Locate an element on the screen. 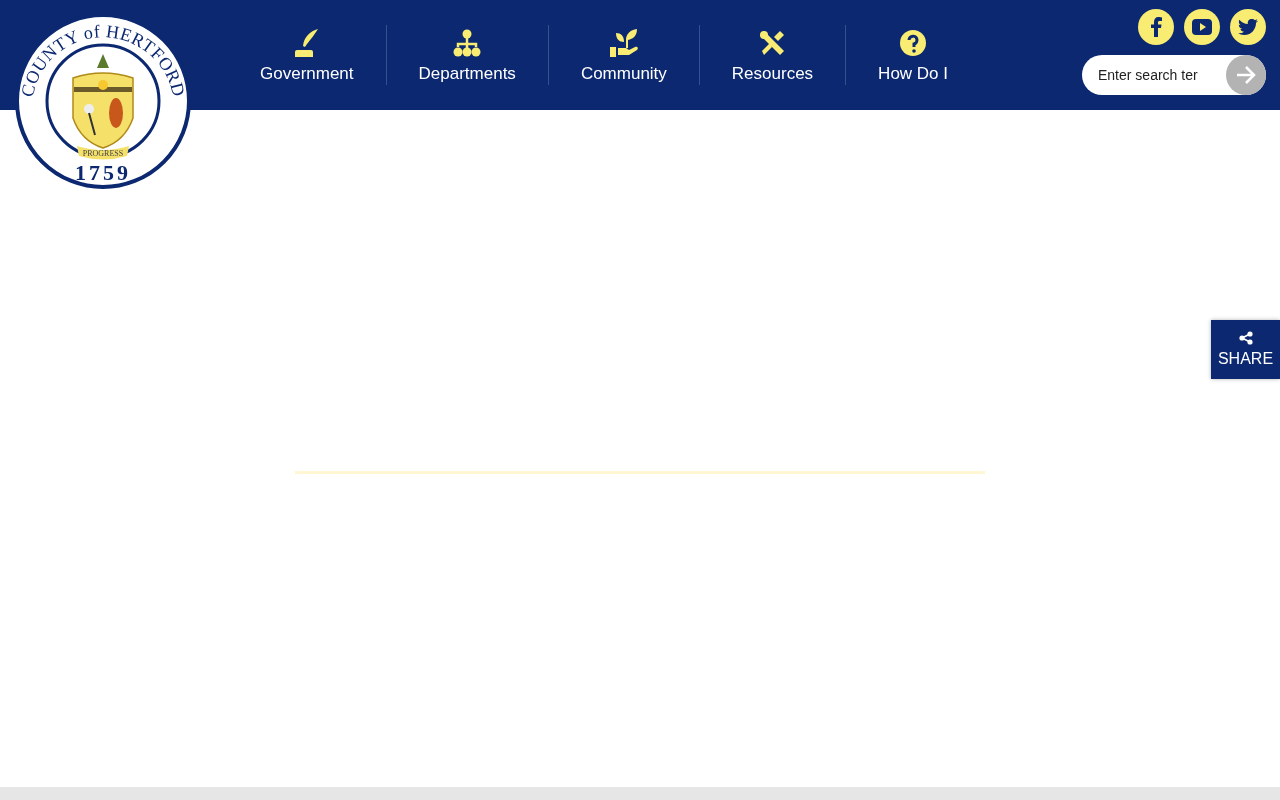  bird-icon is located at coordinates (1248, 27).